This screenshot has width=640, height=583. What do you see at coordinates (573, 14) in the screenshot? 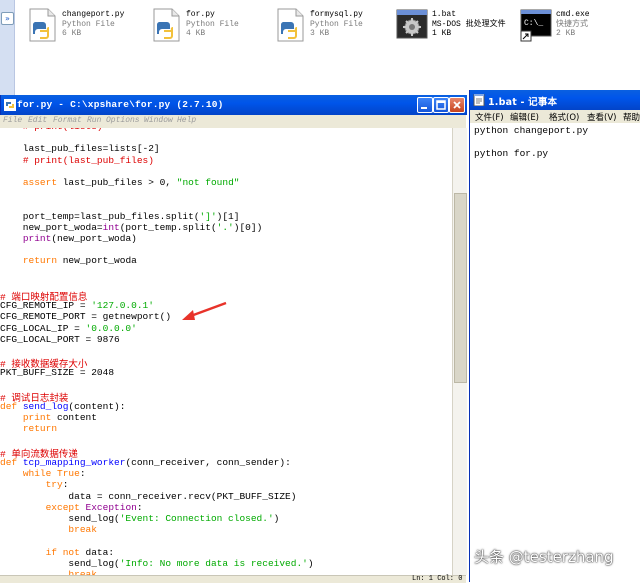
I see `file-name: cmd.exe` at bounding box center [573, 14].